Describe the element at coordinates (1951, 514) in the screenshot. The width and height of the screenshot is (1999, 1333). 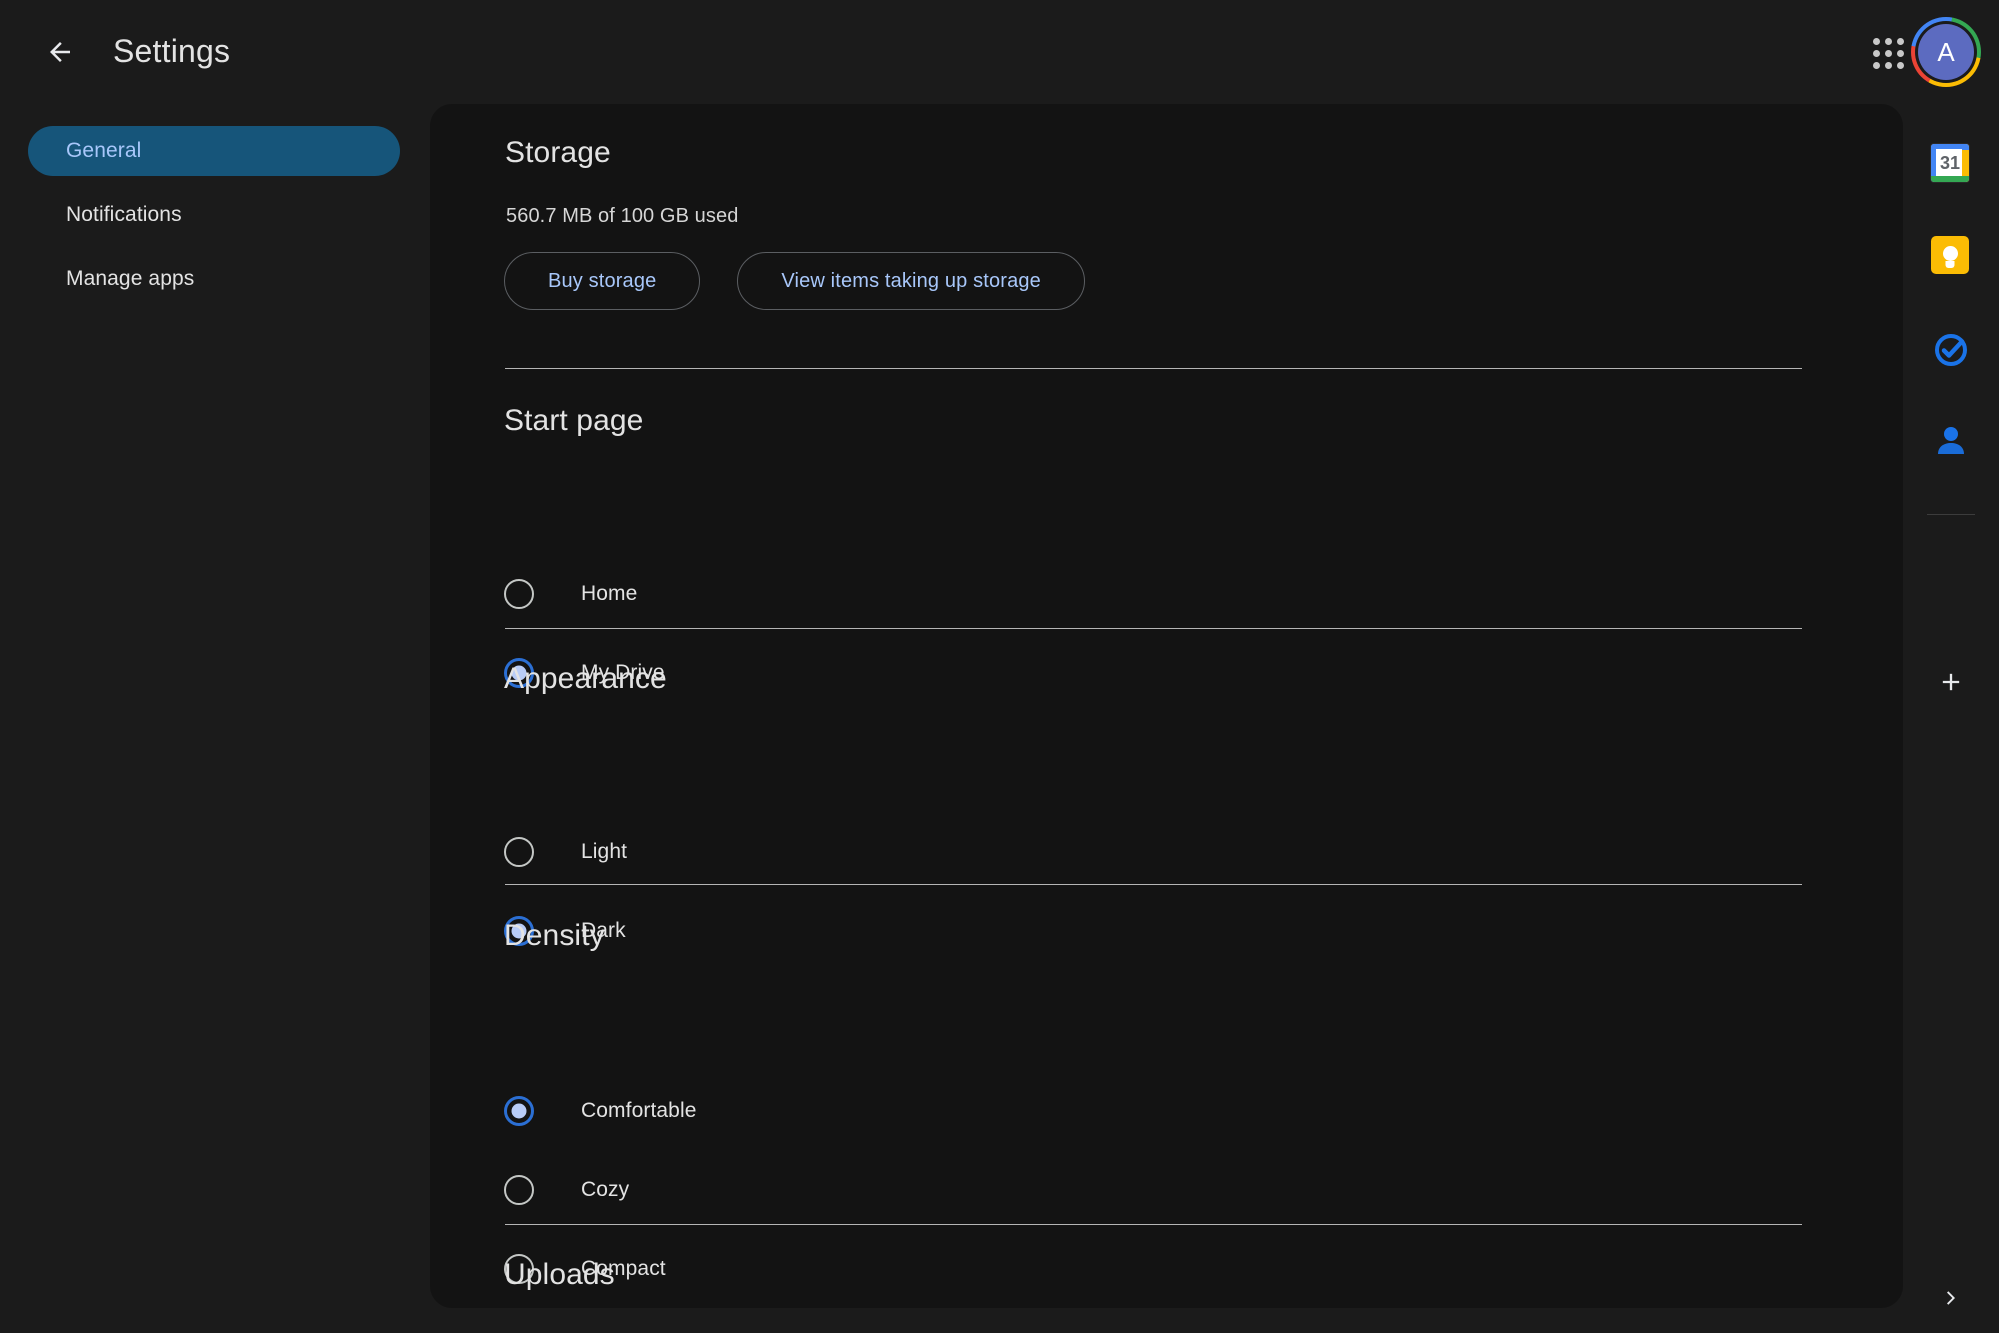
I see `side-panel-divider` at that location.